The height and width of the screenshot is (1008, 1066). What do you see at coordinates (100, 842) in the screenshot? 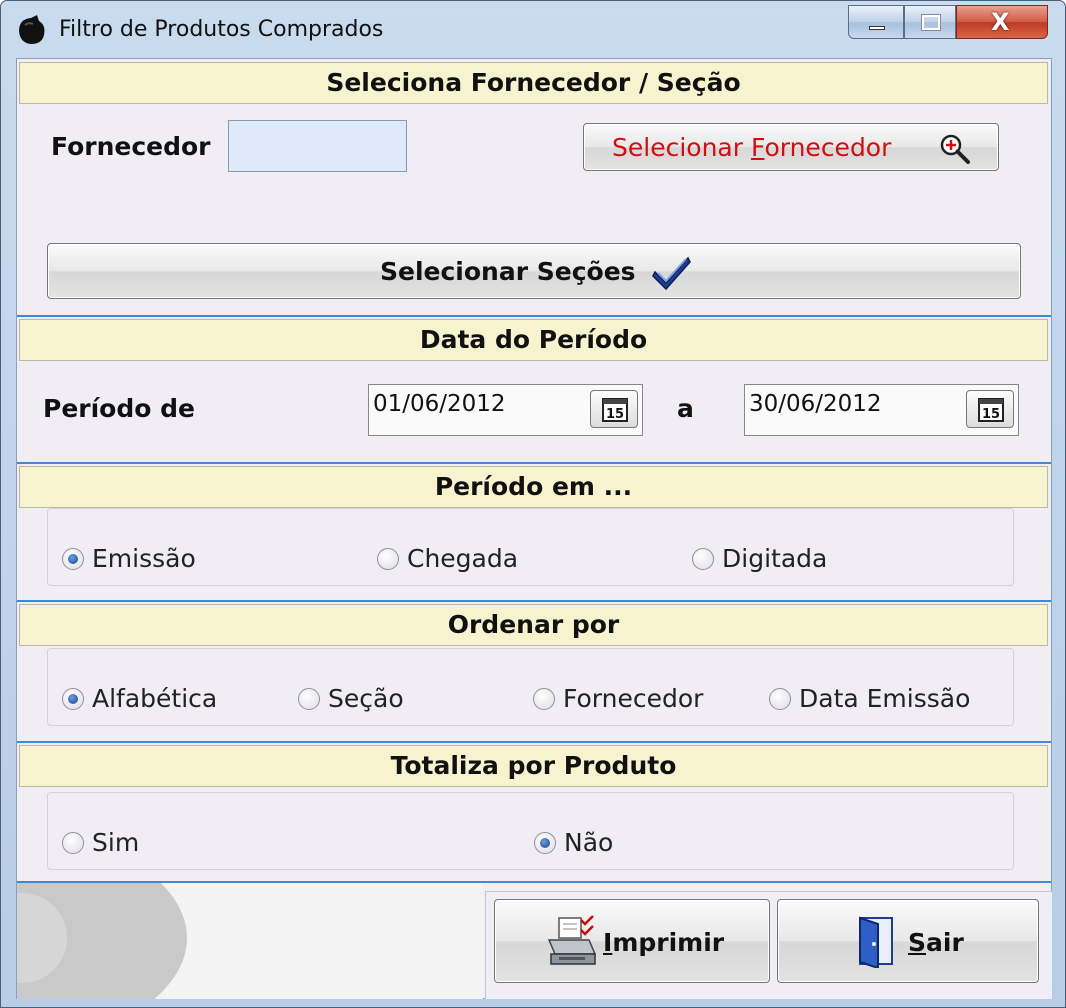
I see `radio-sim: Sim` at bounding box center [100, 842].